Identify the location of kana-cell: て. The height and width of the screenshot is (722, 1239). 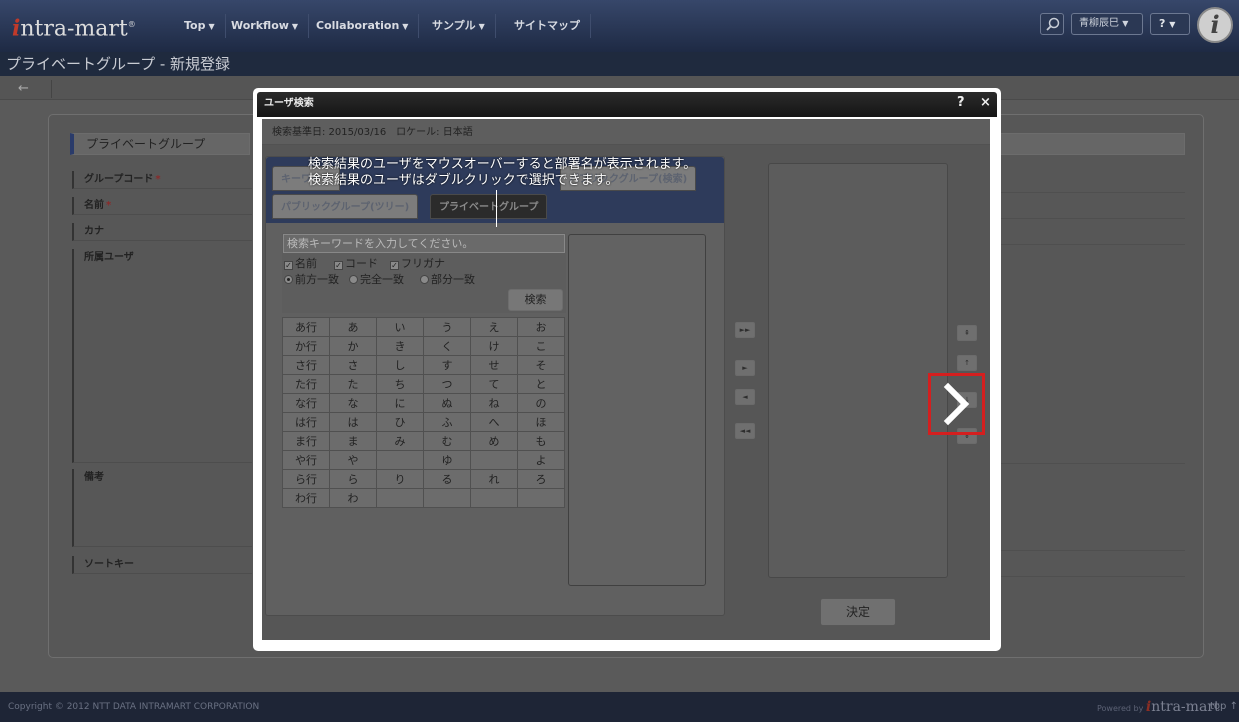
(494, 384).